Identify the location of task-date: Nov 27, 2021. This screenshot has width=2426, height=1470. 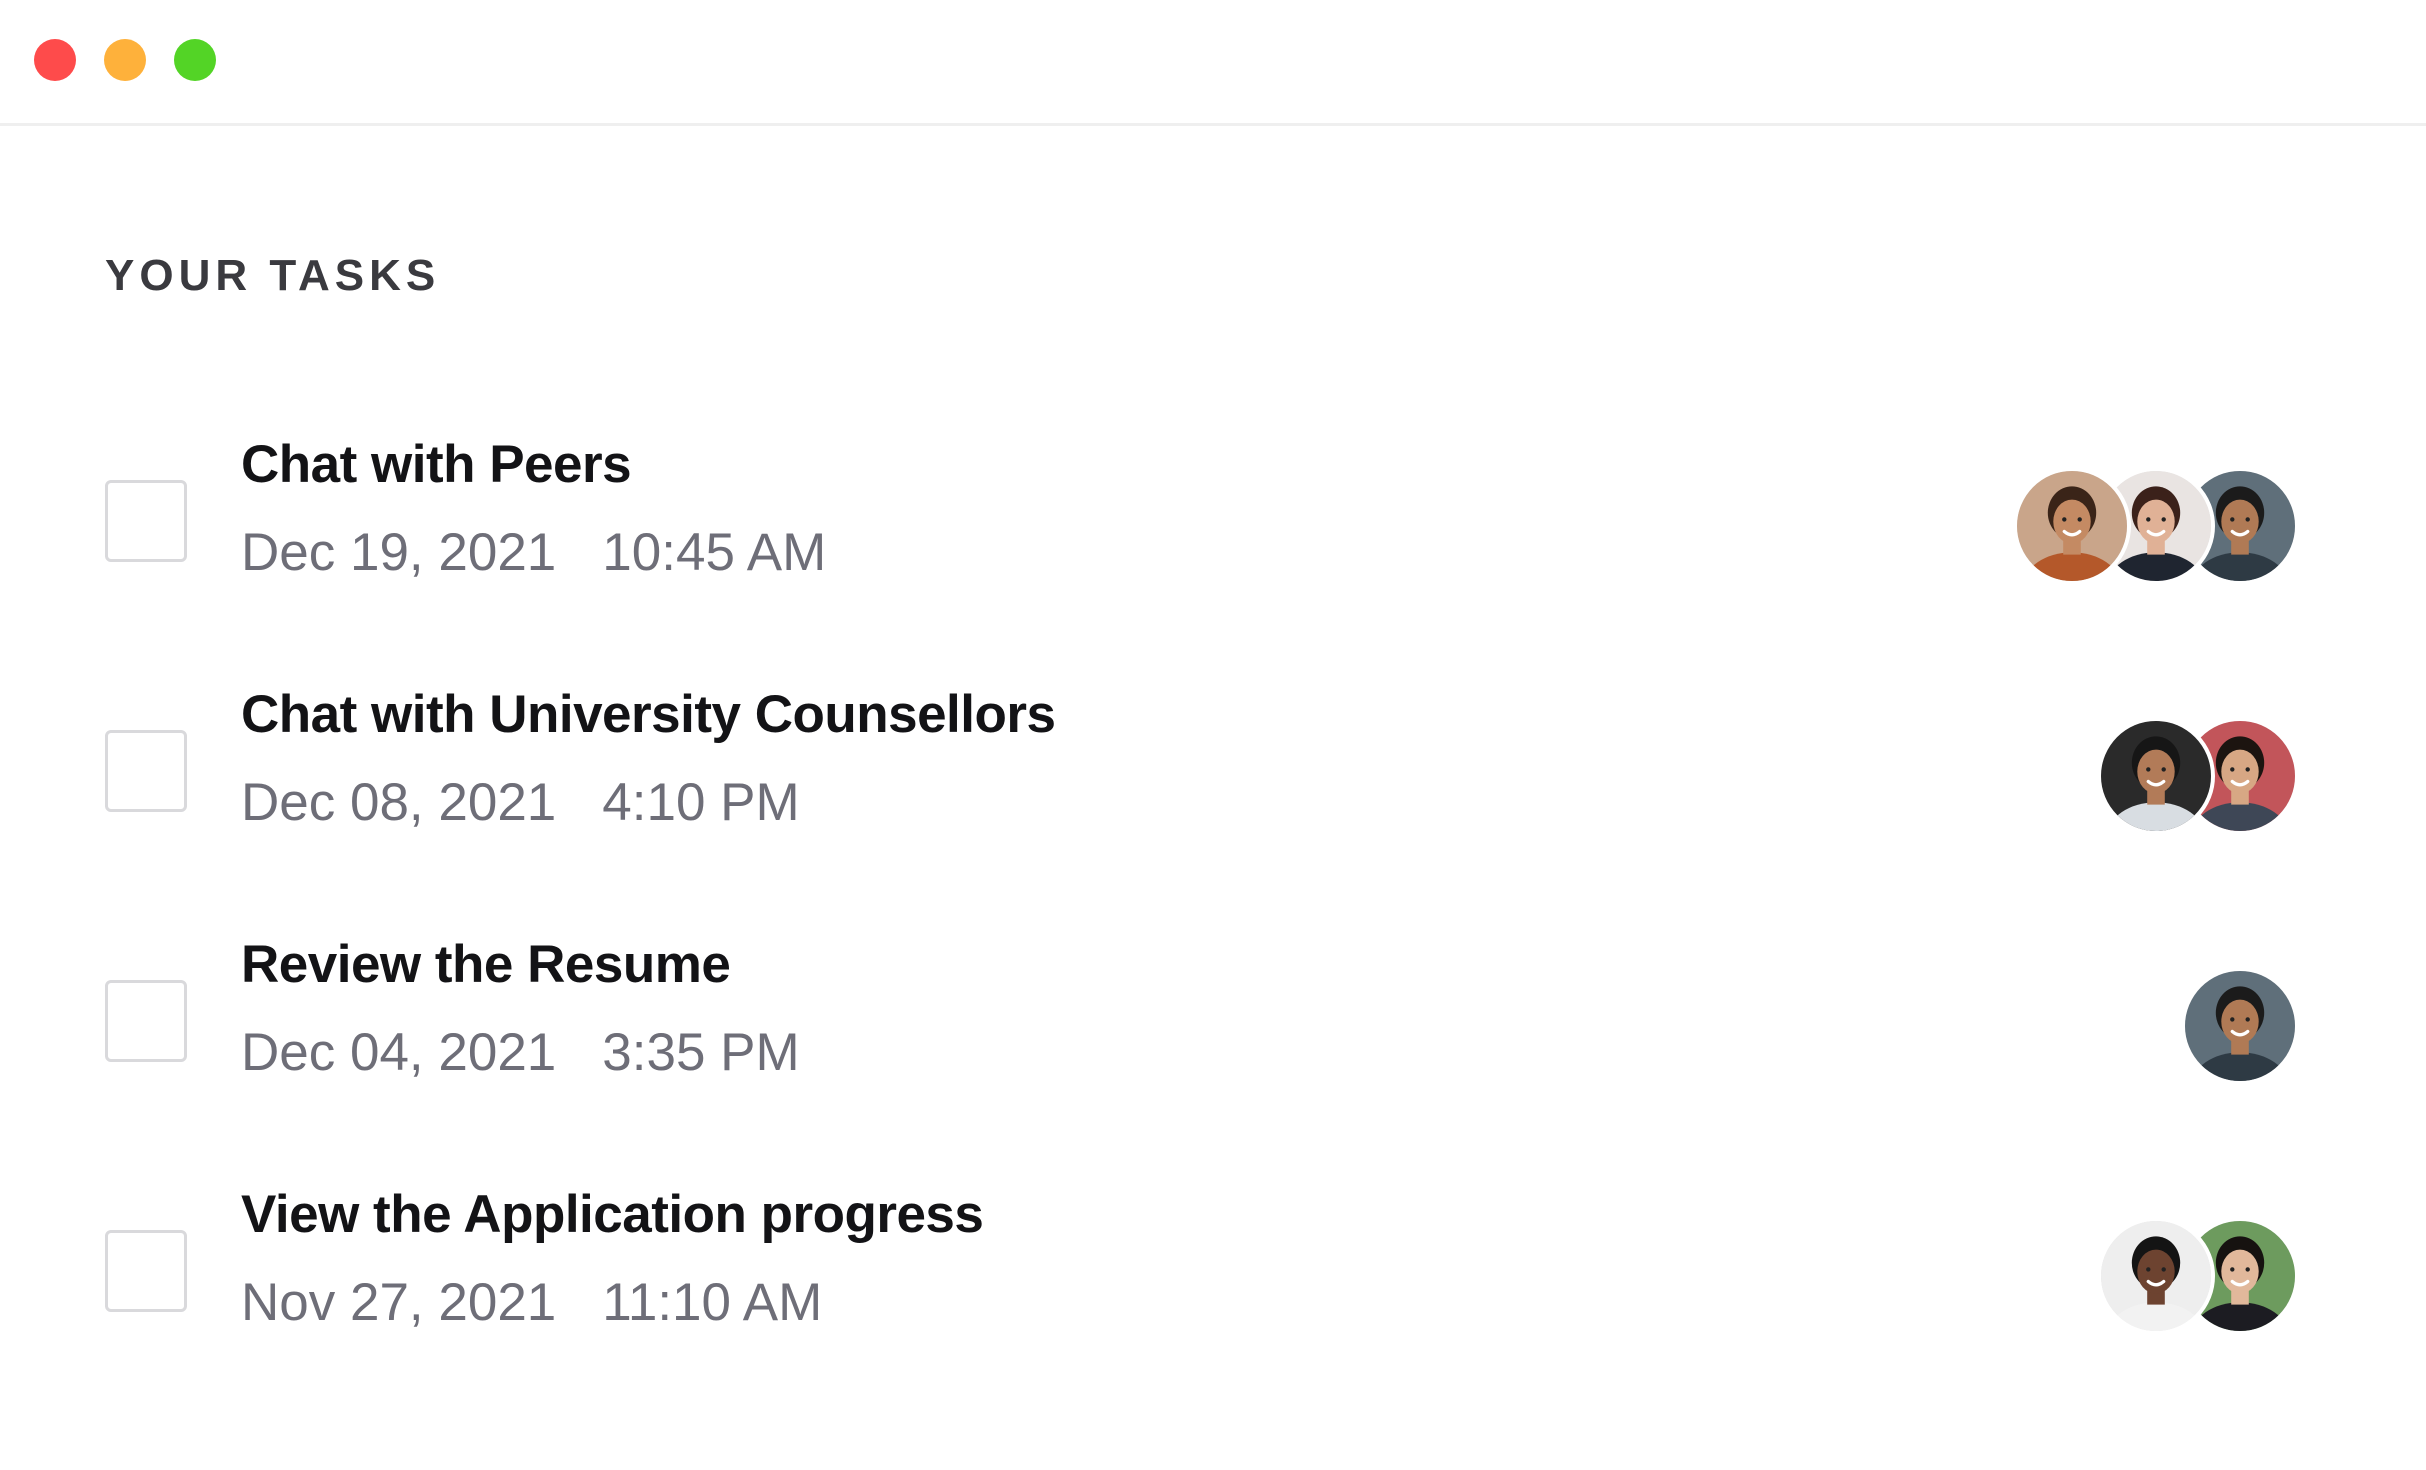
(399, 1302).